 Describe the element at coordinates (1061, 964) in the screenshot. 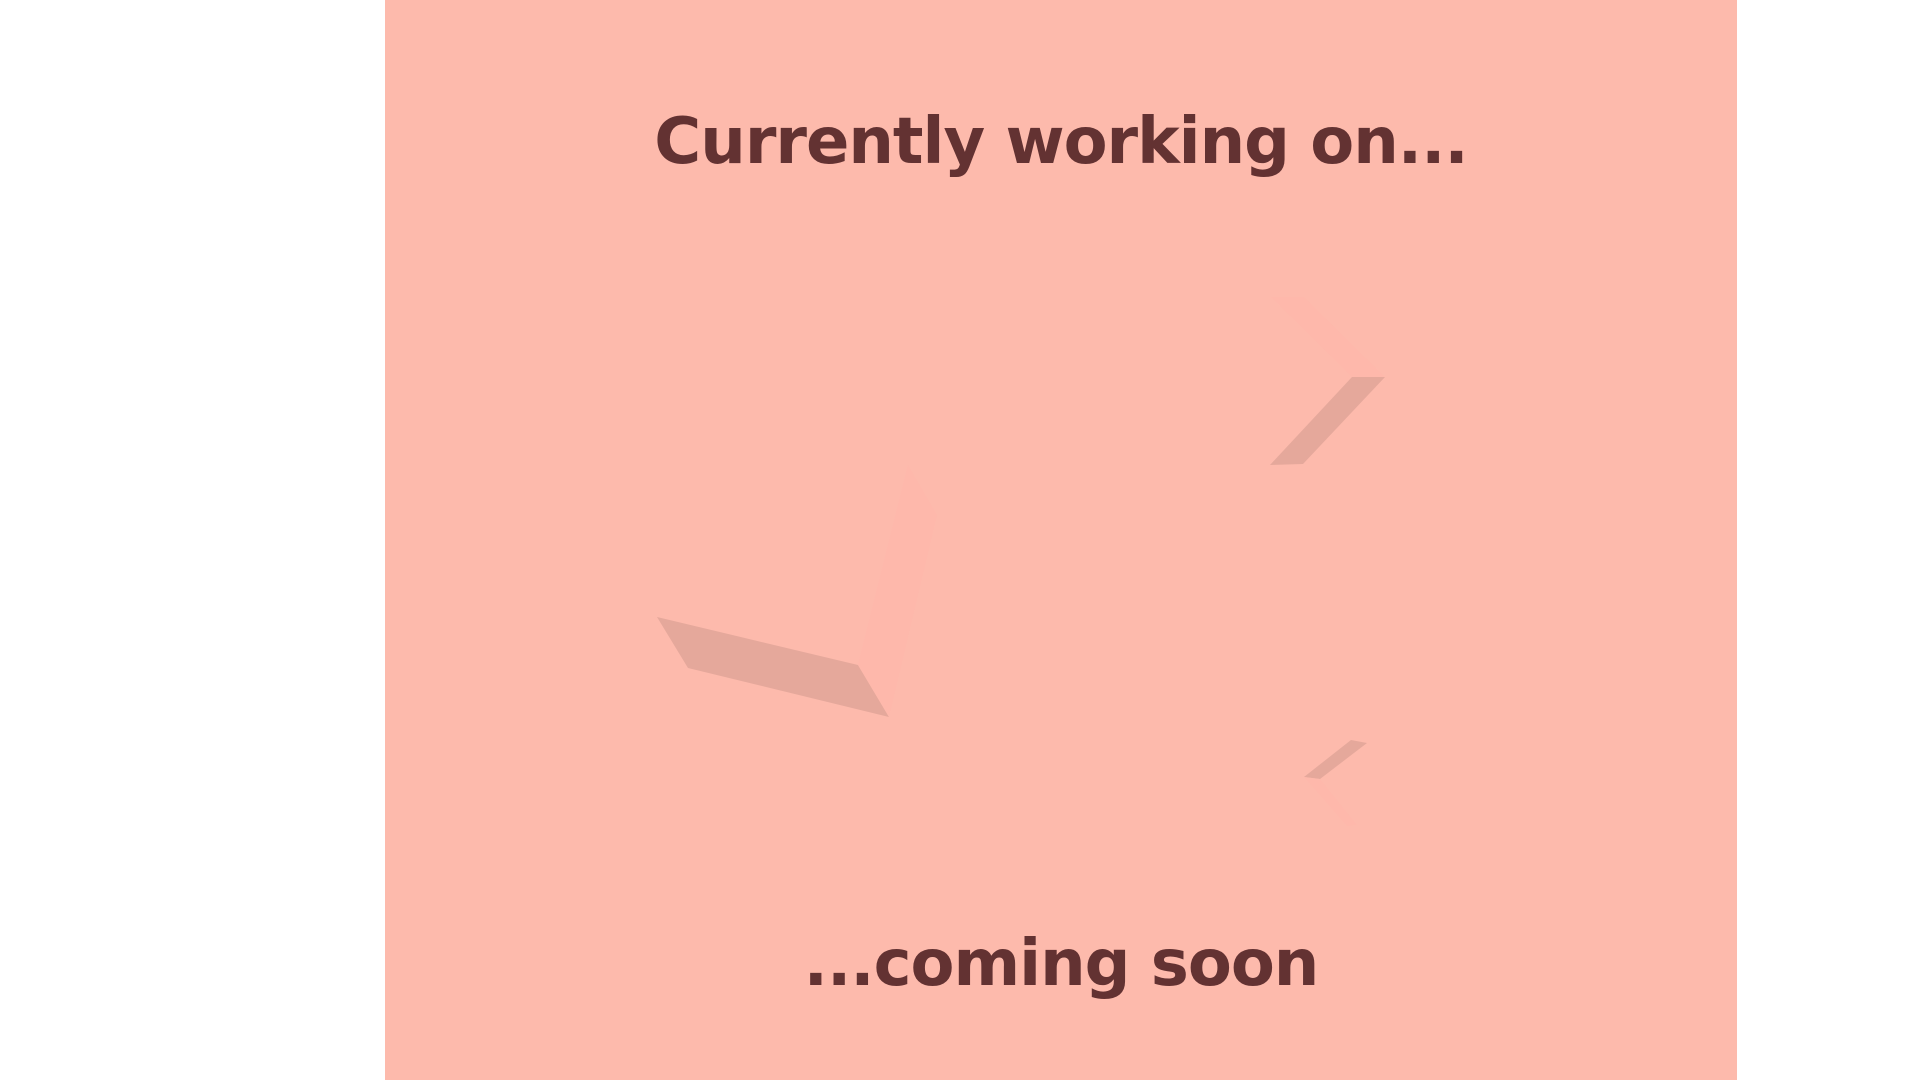

I see `coming-soon-text: ...coming soon` at that location.